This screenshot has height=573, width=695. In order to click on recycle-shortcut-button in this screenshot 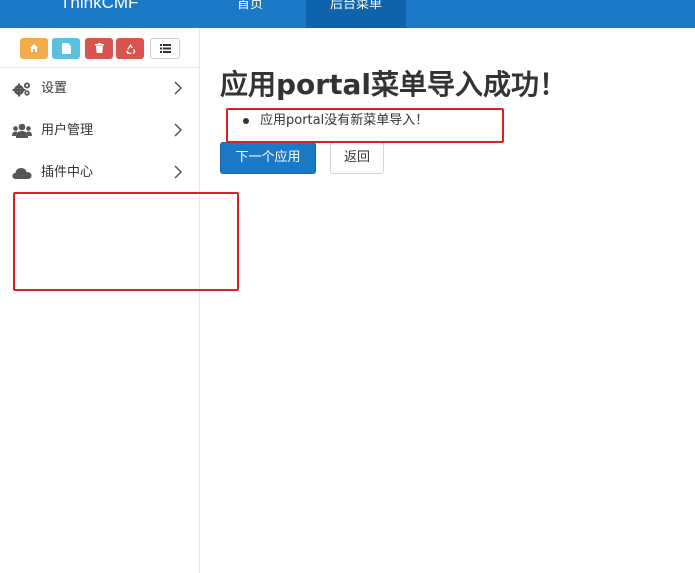, I will do `click(130, 48)`.